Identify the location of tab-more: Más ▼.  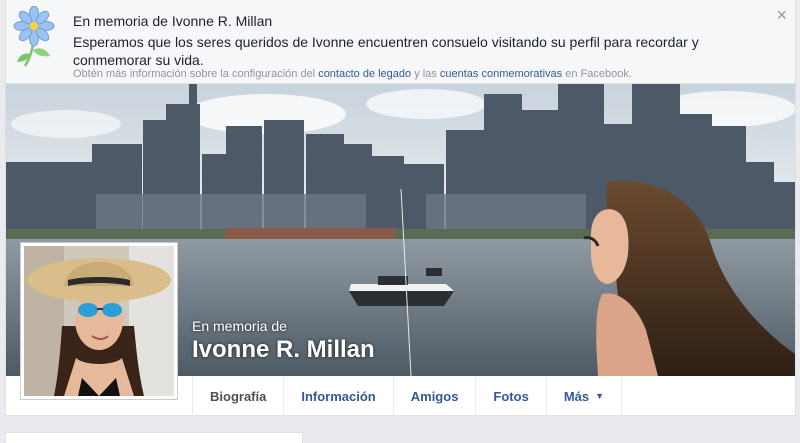
(585, 396).